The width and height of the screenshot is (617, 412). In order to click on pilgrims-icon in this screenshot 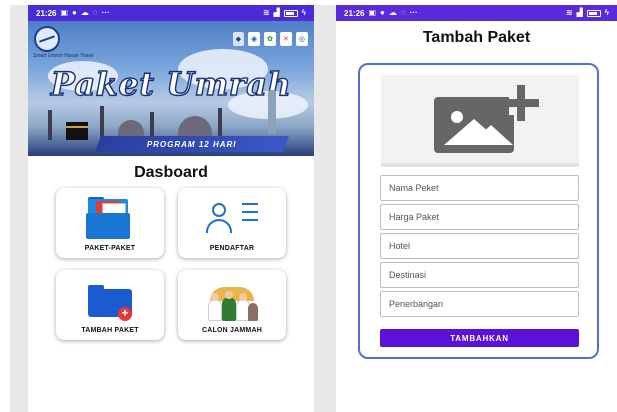, I will do `click(232, 301)`.